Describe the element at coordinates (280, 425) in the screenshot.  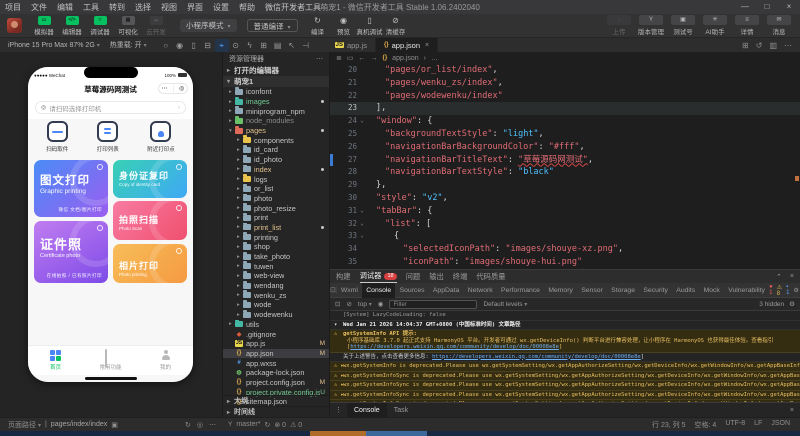
I see `error-count: ⊗ 0` at that location.